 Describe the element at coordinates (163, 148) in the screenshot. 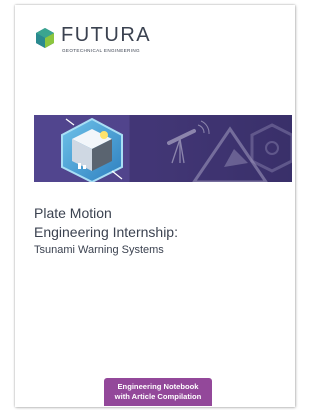

I see `illustration-banner` at that location.